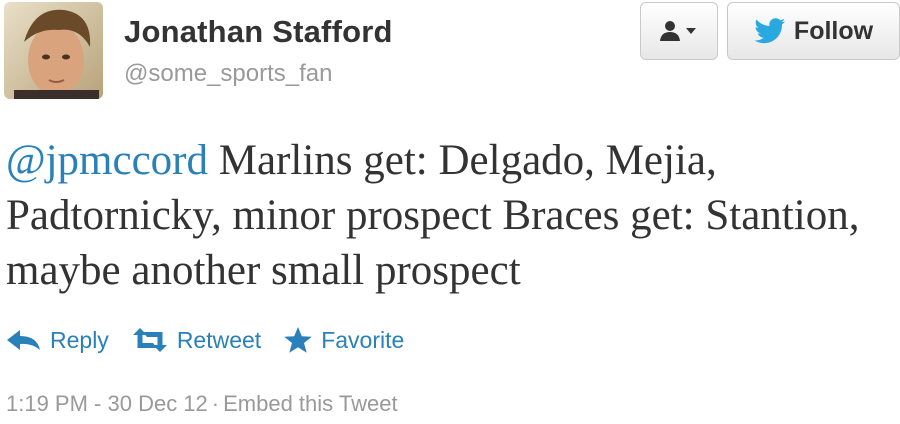 Image resolution: width=900 pixels, height=424 pixels. What do you see at coordinates (298, 340) in the screenshot?
I see `star-icon` at bounding box center [298, 340].